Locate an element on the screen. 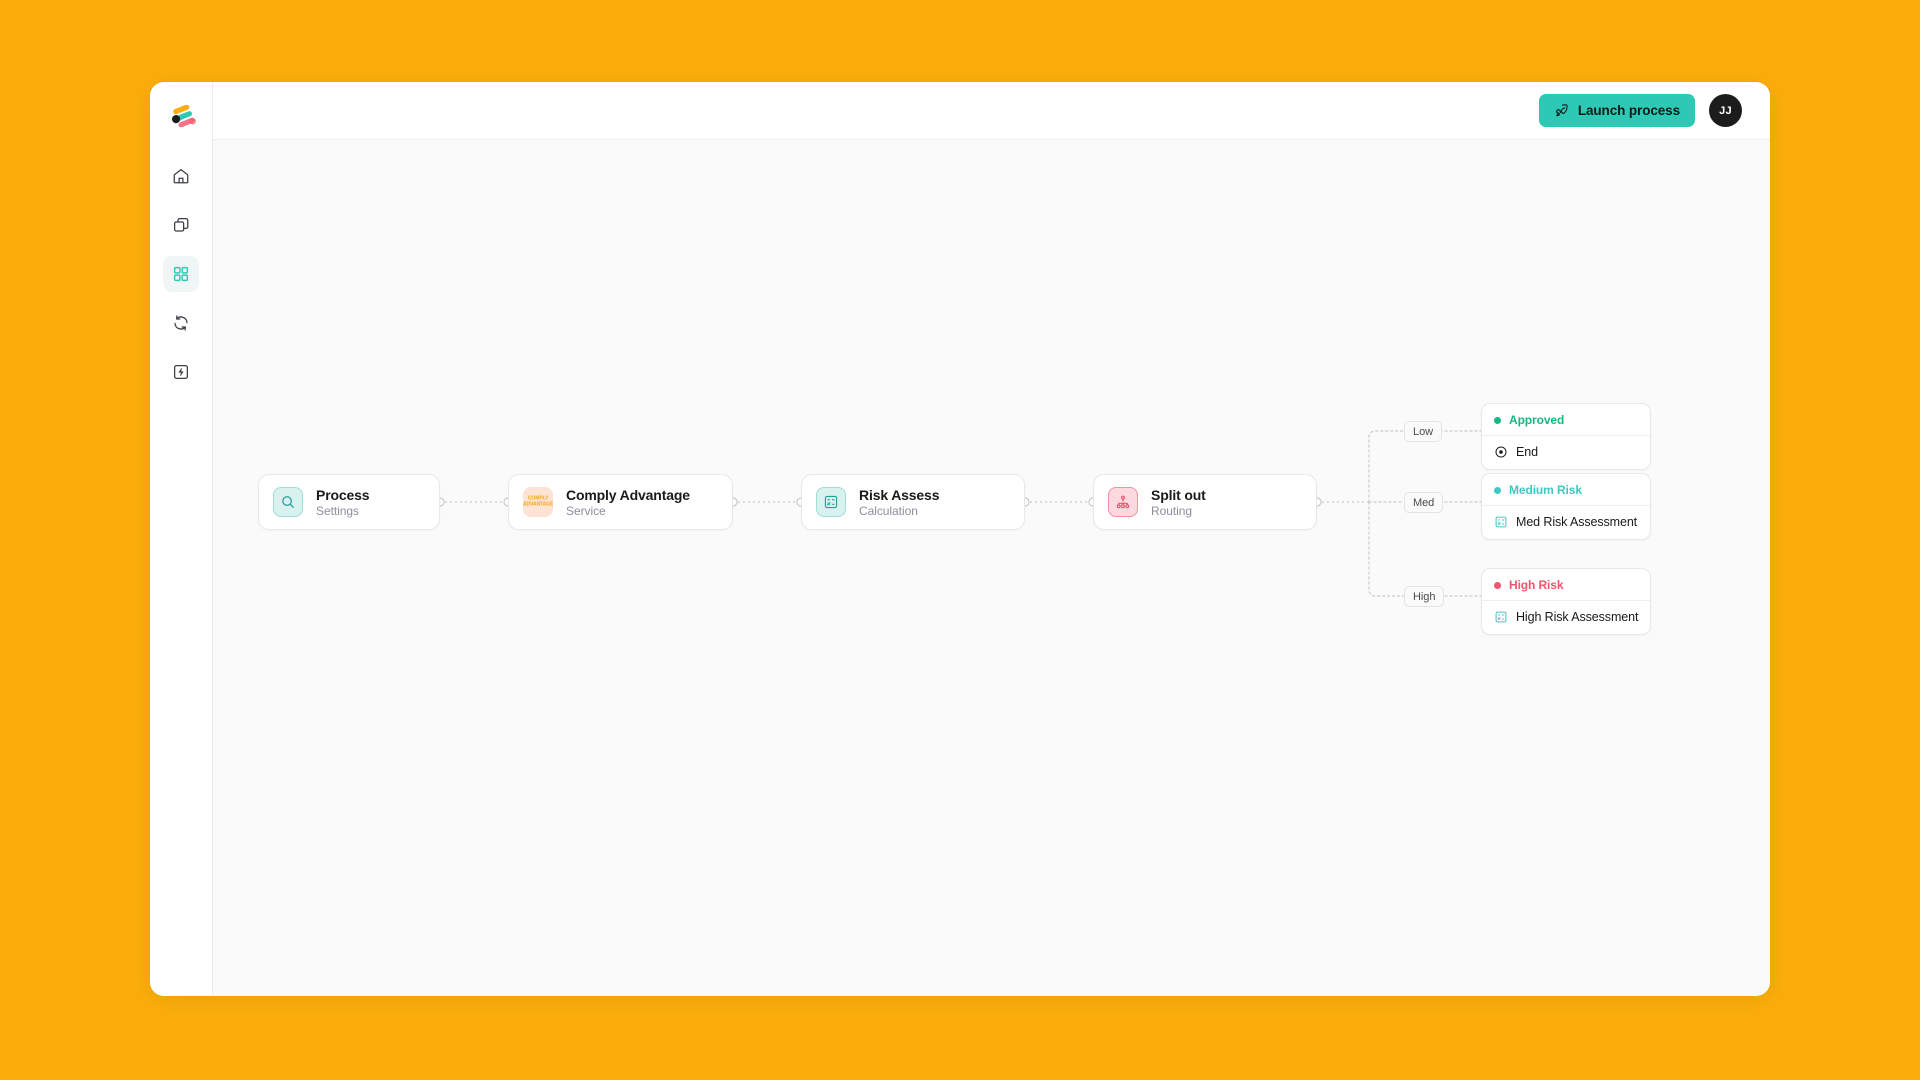 The height and width of the screenshot is (1080, 1920). branch-chip-high: High is located at coordinates (1424, 596).